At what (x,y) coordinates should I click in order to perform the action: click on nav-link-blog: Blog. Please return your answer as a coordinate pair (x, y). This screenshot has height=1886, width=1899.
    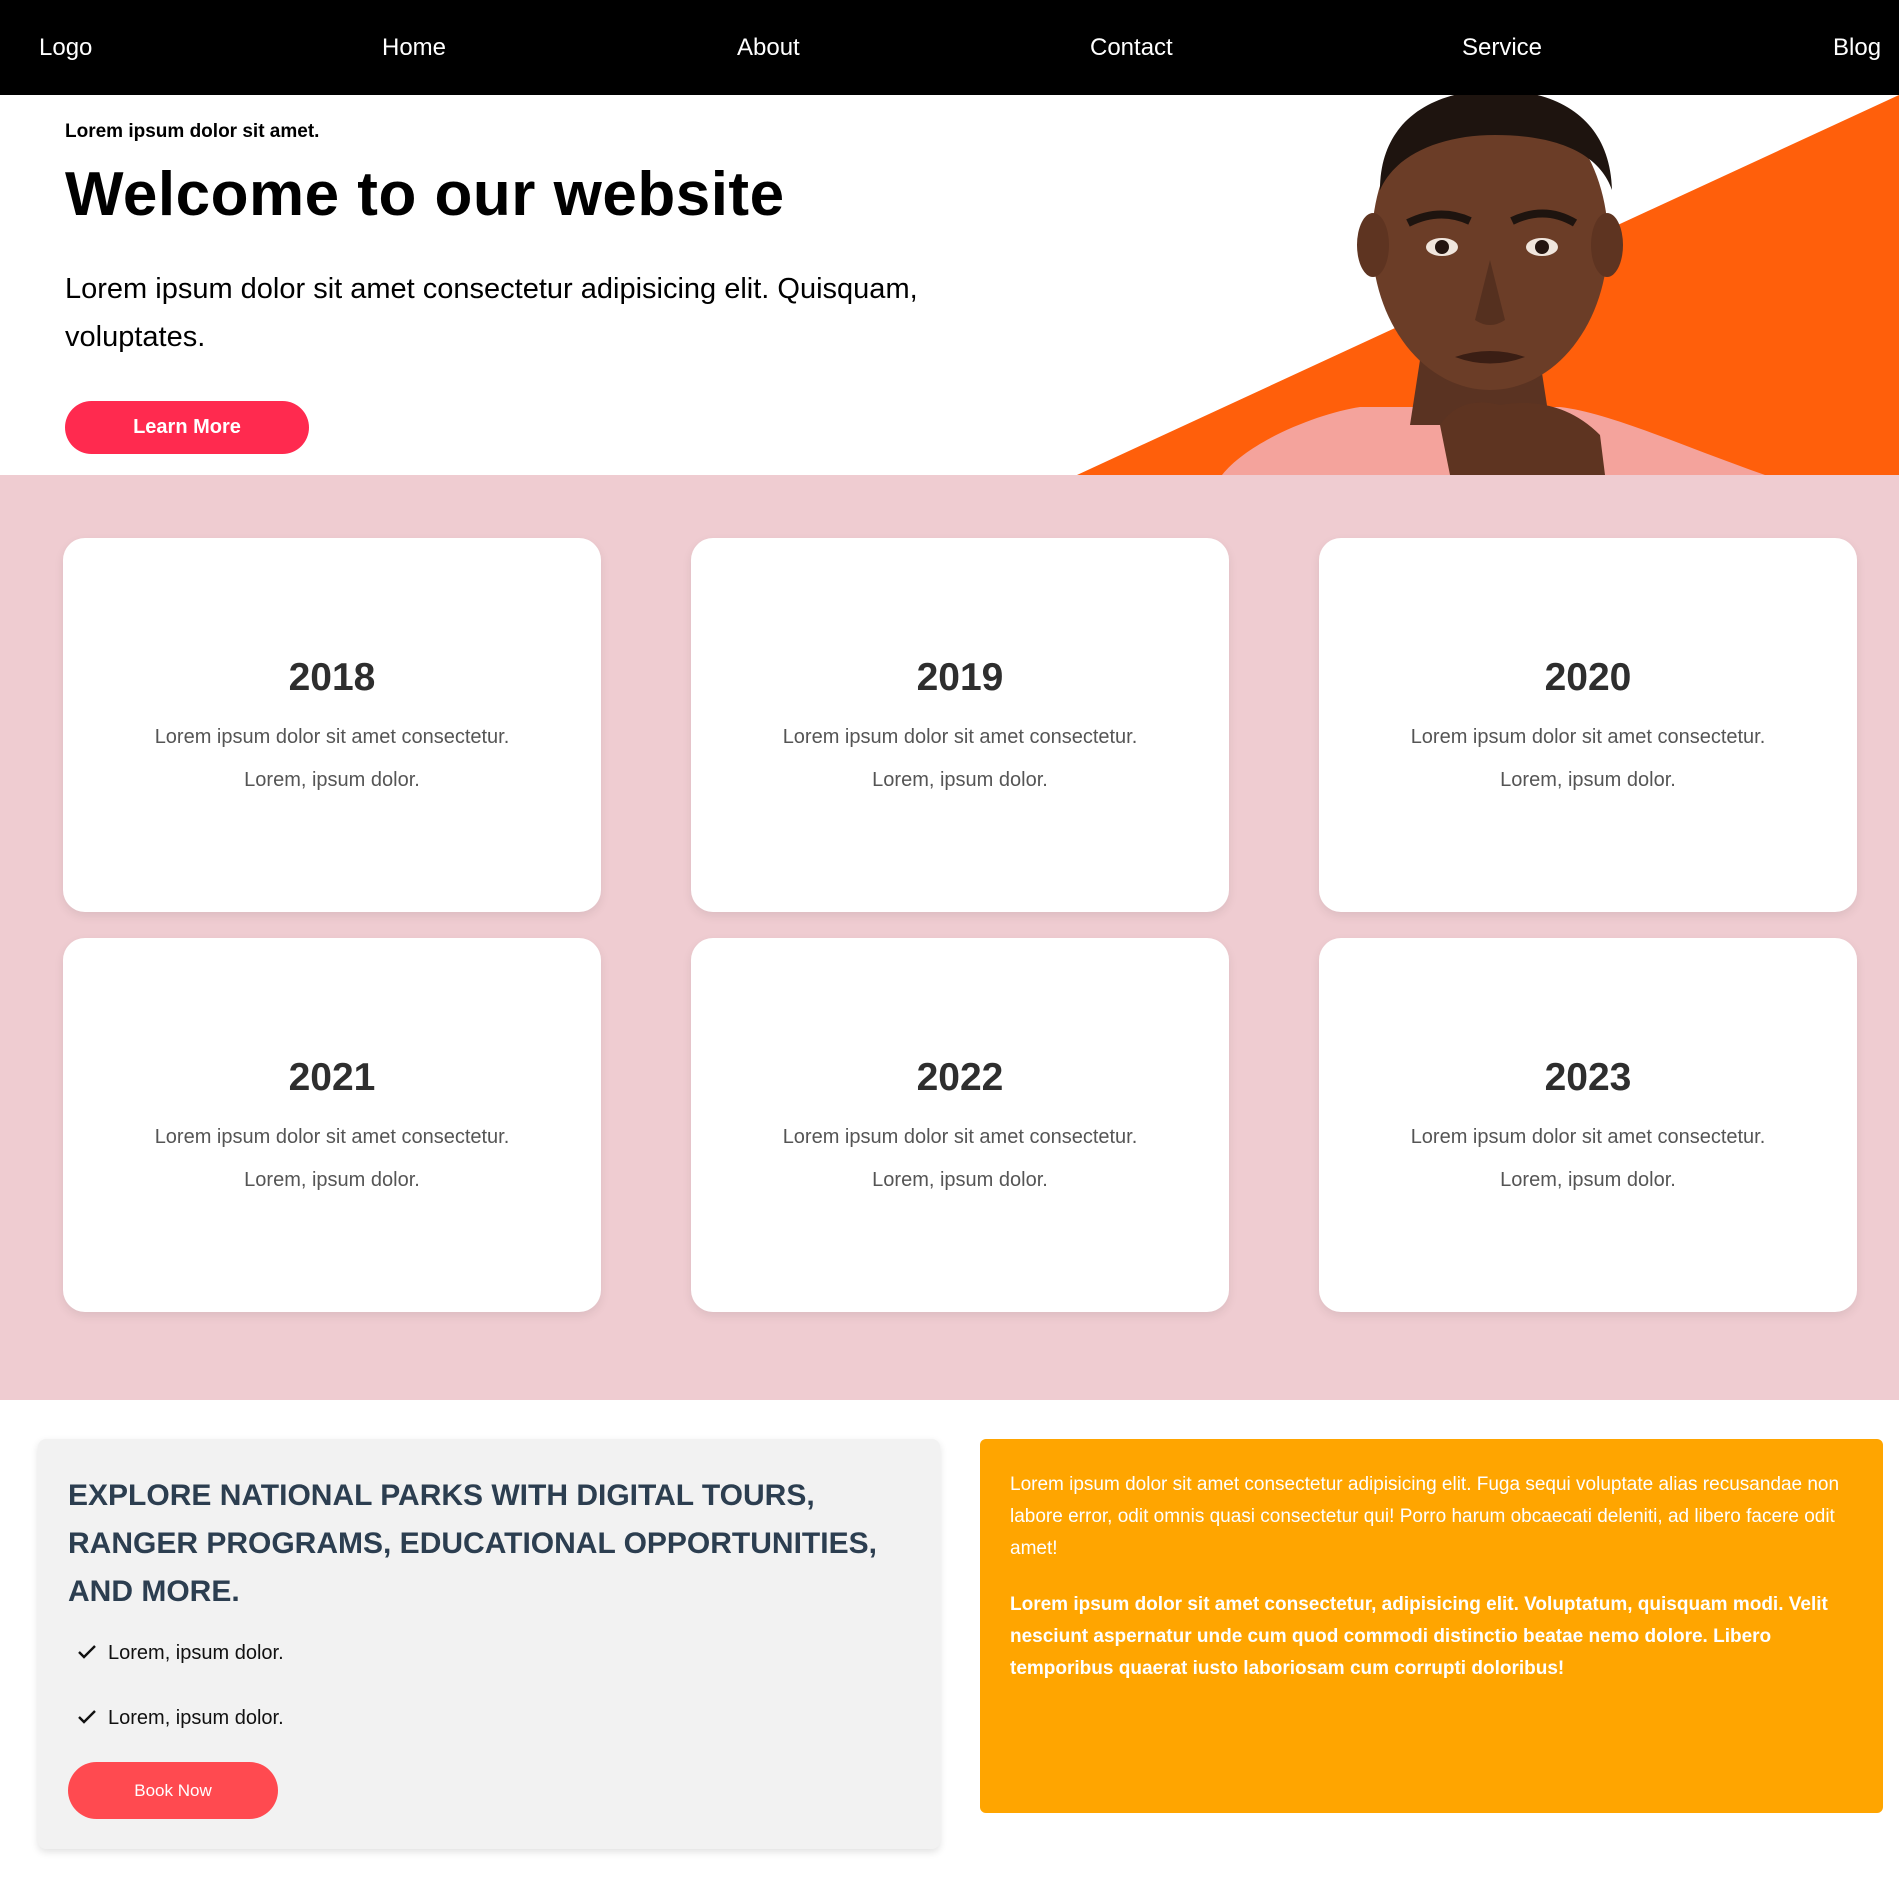
    Looking at the image, I should click on (1857, 48).